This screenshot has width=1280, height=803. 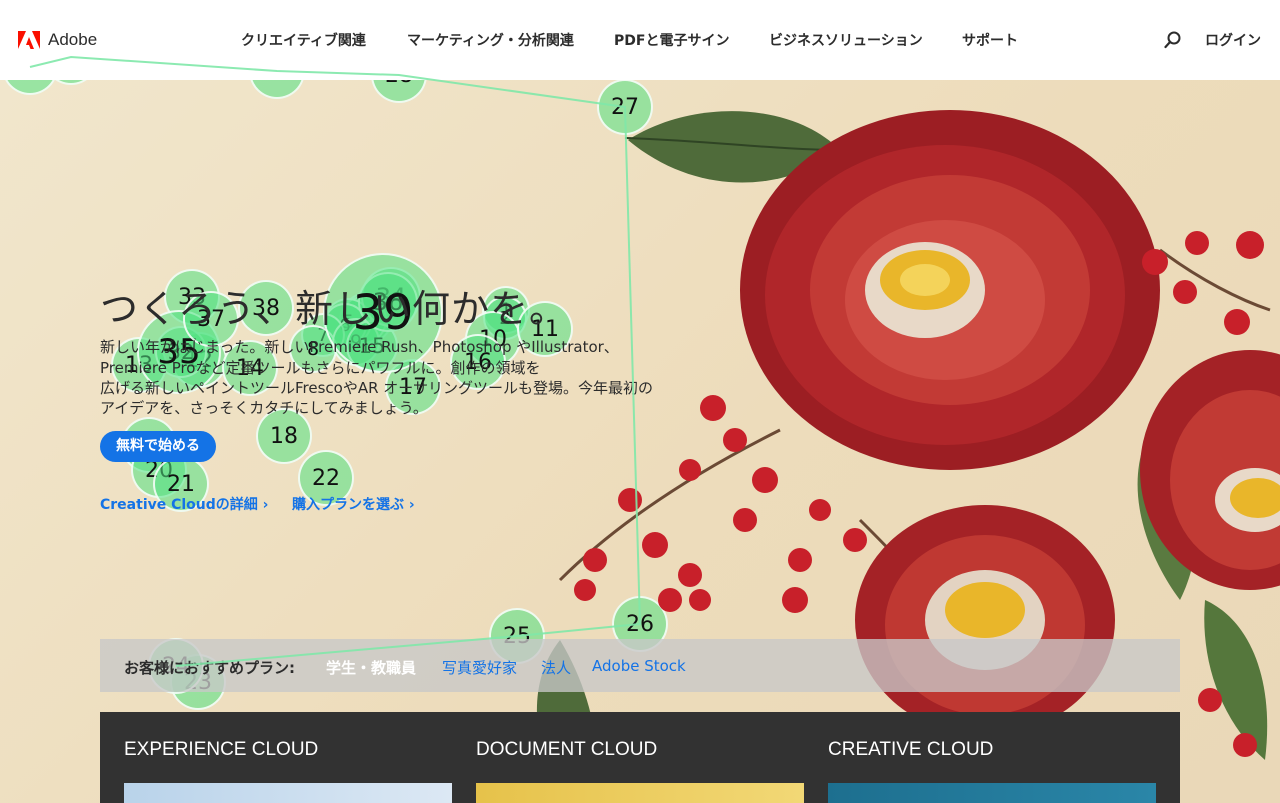 I want to click on experience-cloud-title: EXPERIENCE CLOUD, so click(x=221, y=750).